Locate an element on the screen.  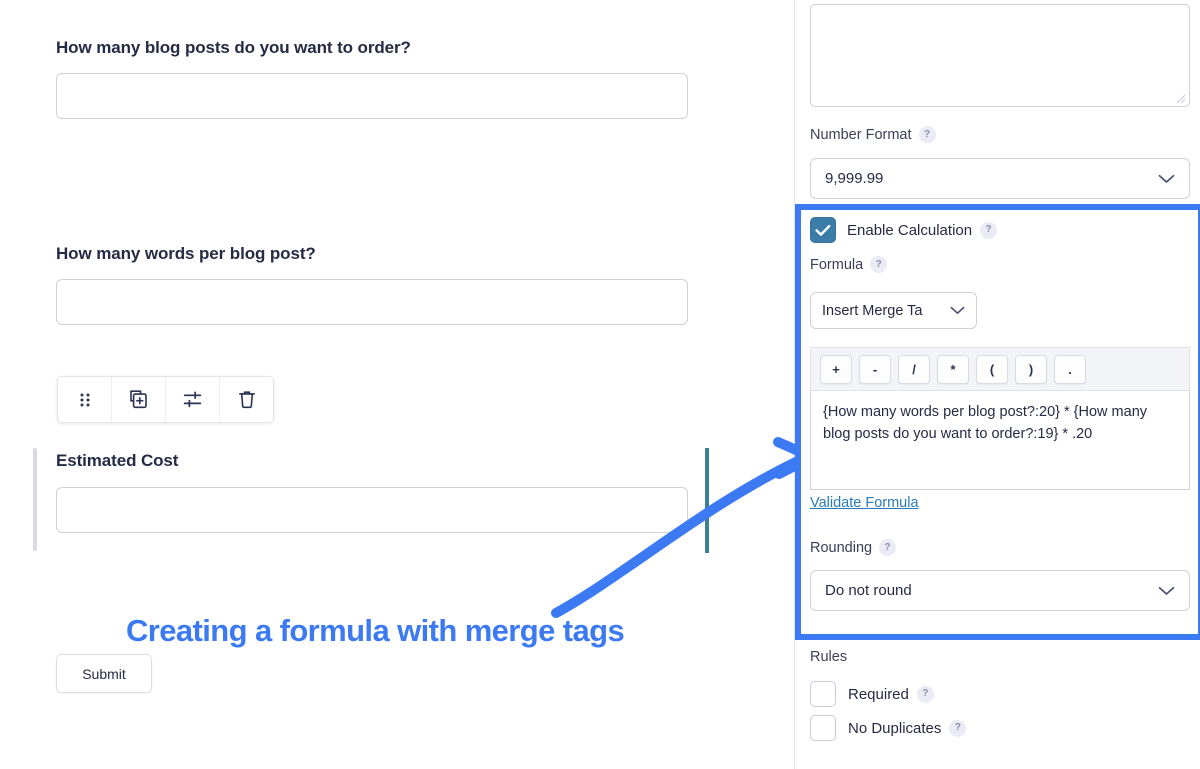
enable-calculation-checkbox is located at coordinates (823, 230).